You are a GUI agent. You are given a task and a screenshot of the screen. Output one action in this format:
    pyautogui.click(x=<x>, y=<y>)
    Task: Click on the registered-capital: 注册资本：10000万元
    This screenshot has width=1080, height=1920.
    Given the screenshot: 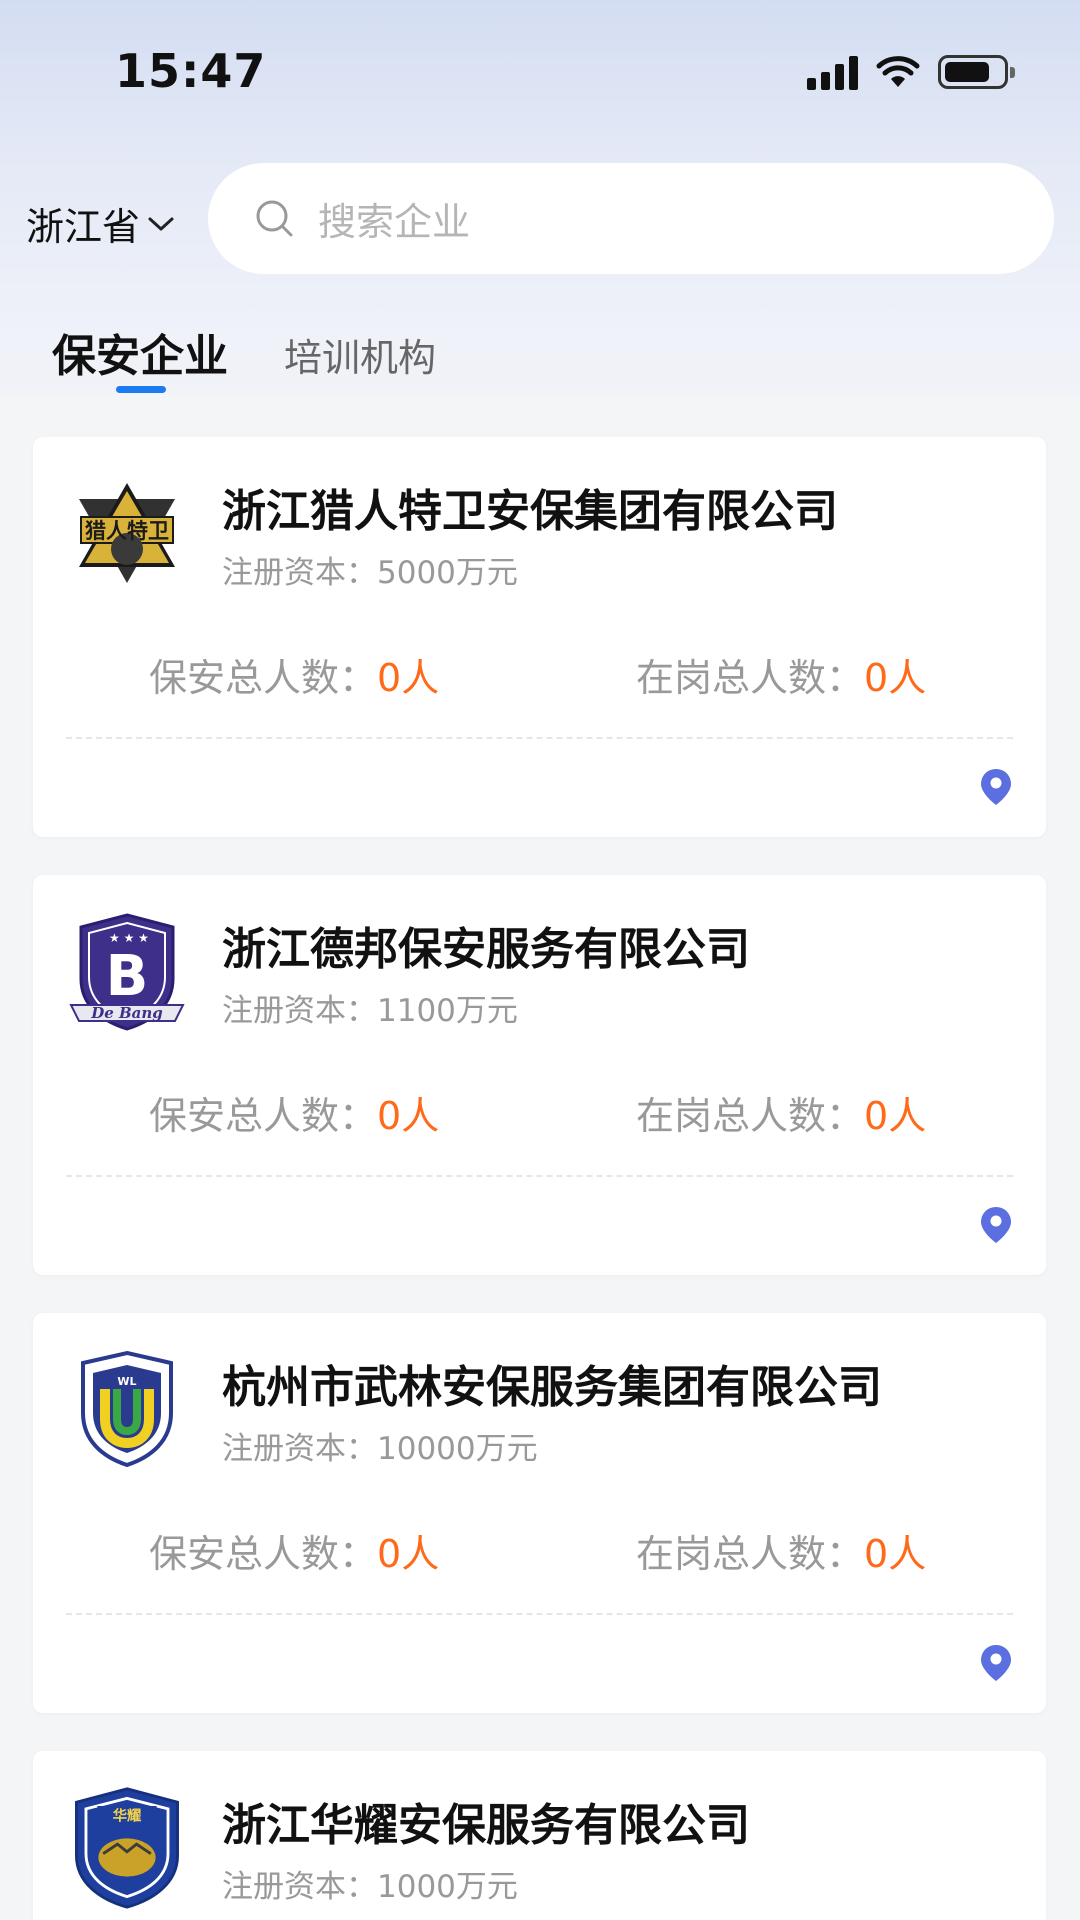 What is the action you would take?
    pyautogui.click(x=380, y=1449)
    